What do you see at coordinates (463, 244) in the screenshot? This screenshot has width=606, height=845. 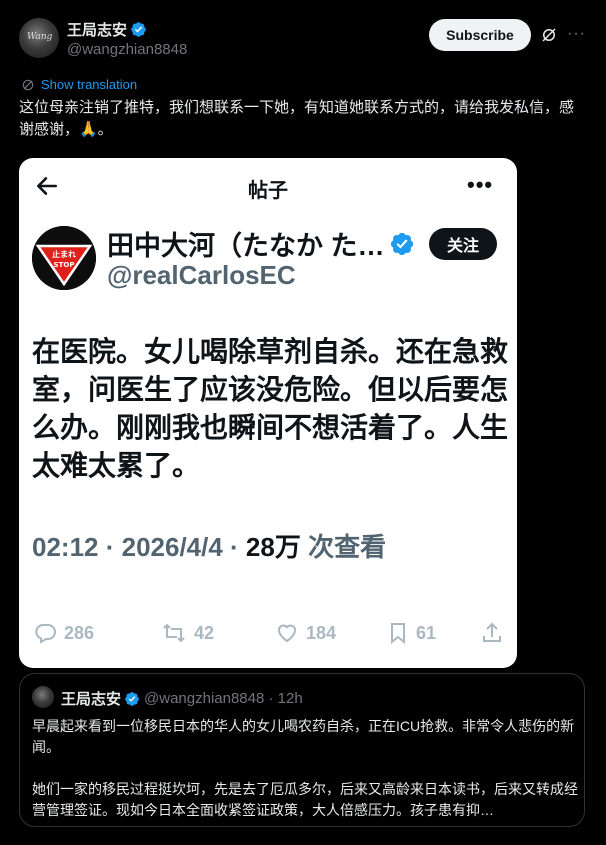 I see `screenshot-follow-button: 关注` at bounding box center [463, 244].